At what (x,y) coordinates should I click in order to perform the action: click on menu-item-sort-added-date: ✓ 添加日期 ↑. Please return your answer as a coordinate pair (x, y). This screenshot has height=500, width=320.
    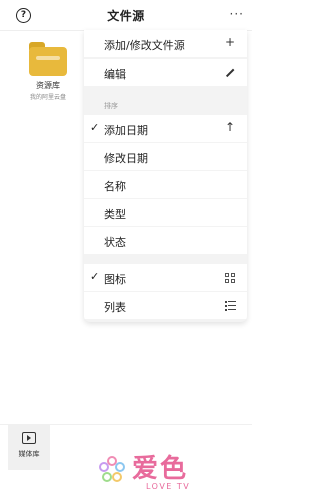
    Looking at the image, I should click on (165, 128).